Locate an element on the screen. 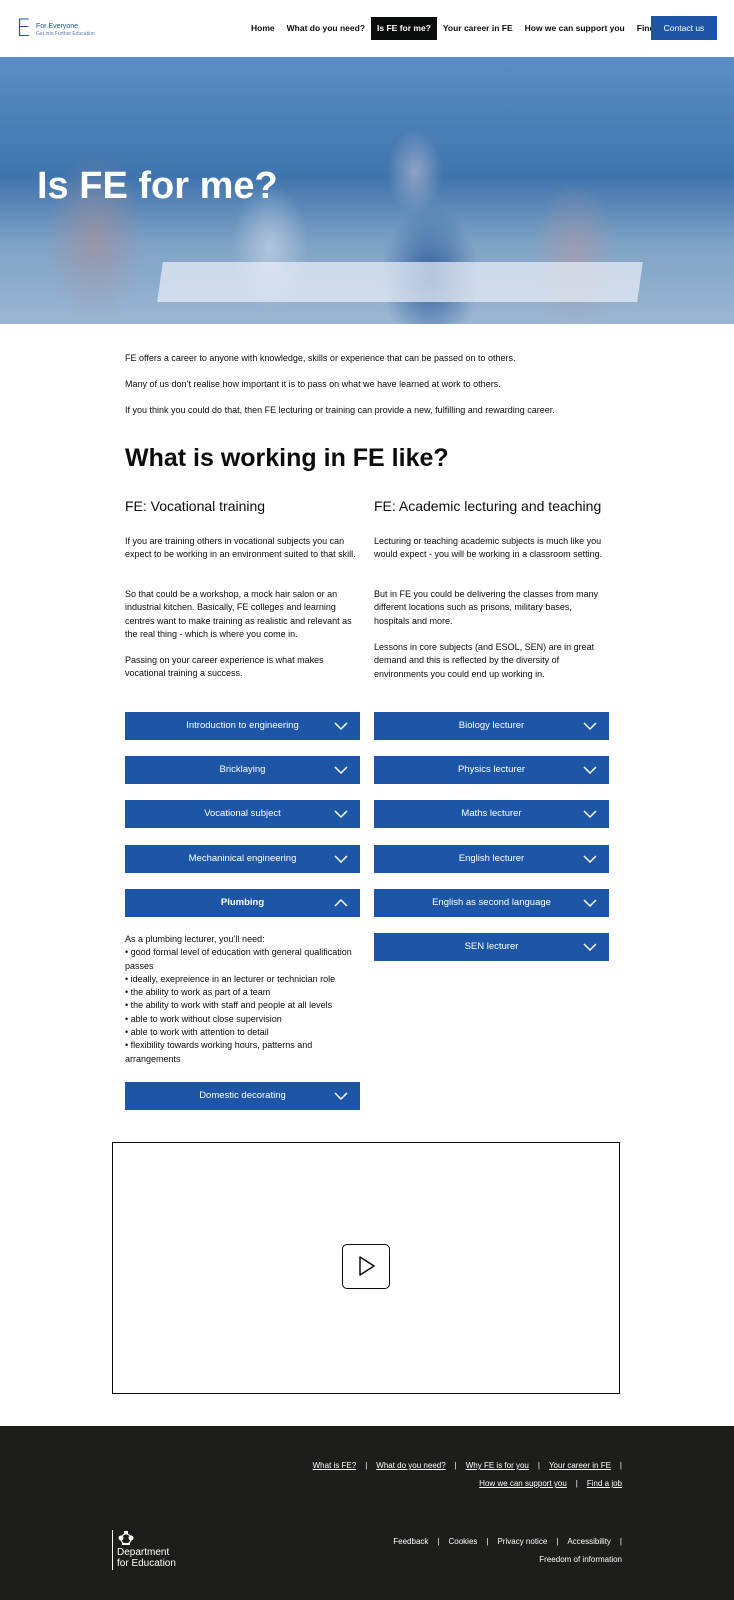 The image size is (734, 1600). page-title: Is FE for me? is located at coordinates (157, 186).